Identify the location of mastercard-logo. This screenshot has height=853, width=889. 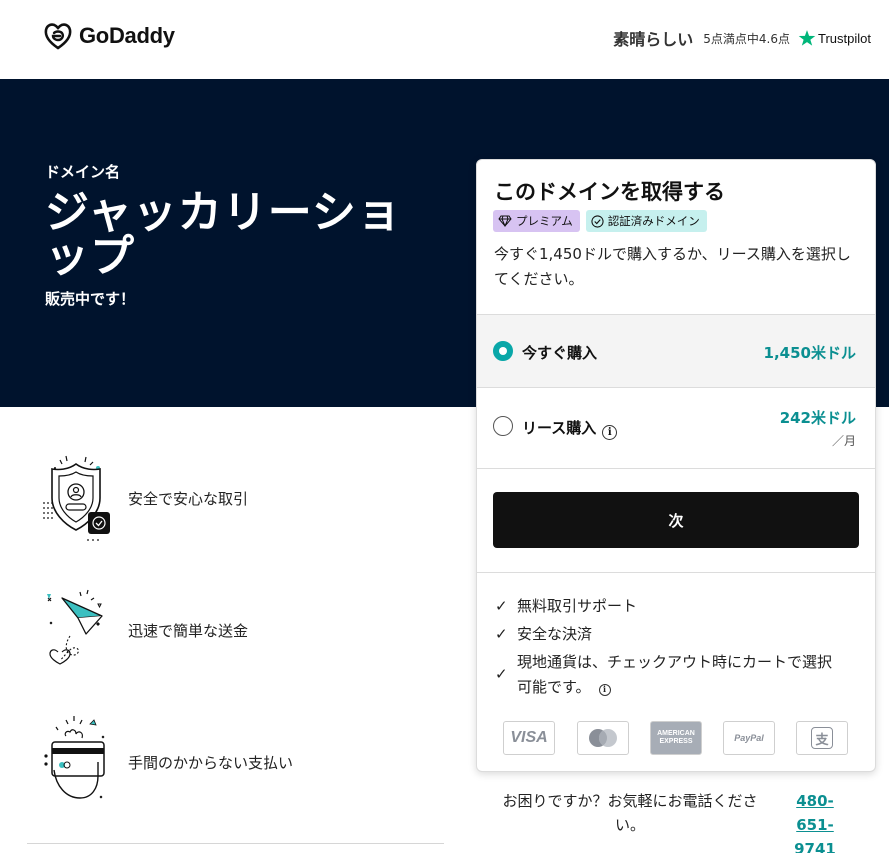
(603, 738).